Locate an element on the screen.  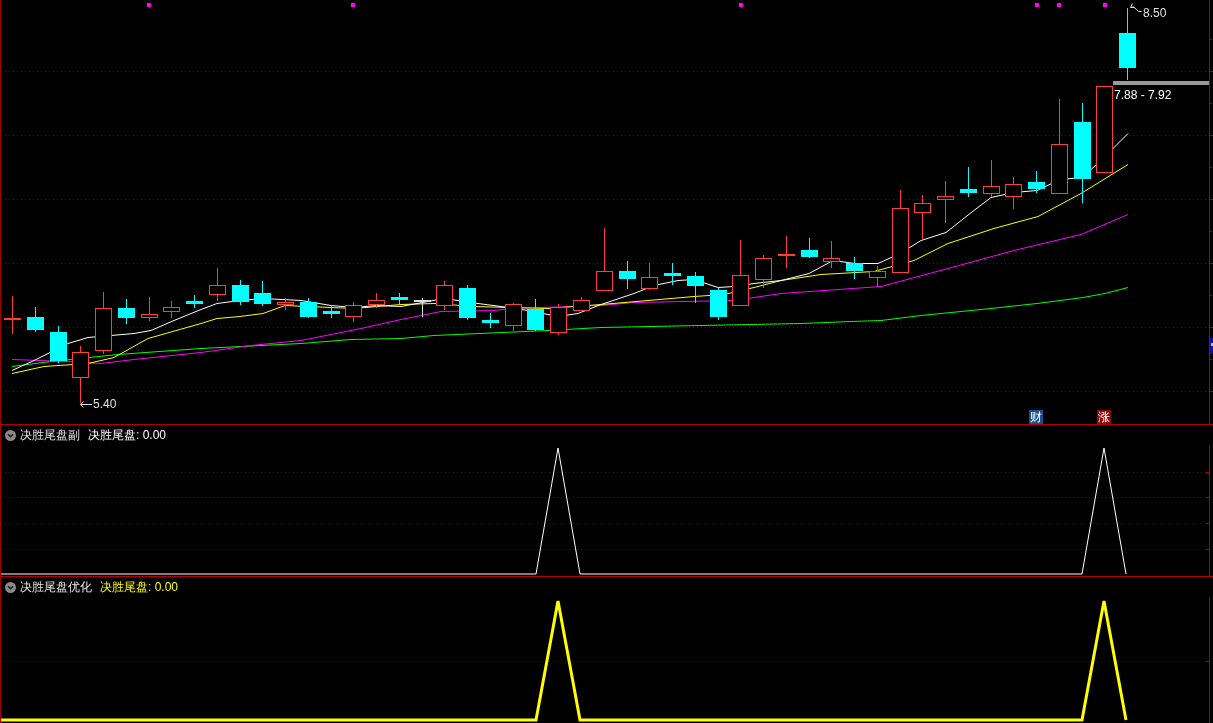
indicator-name: 决胜尾盘优化 is located at coordinates (56, 587).